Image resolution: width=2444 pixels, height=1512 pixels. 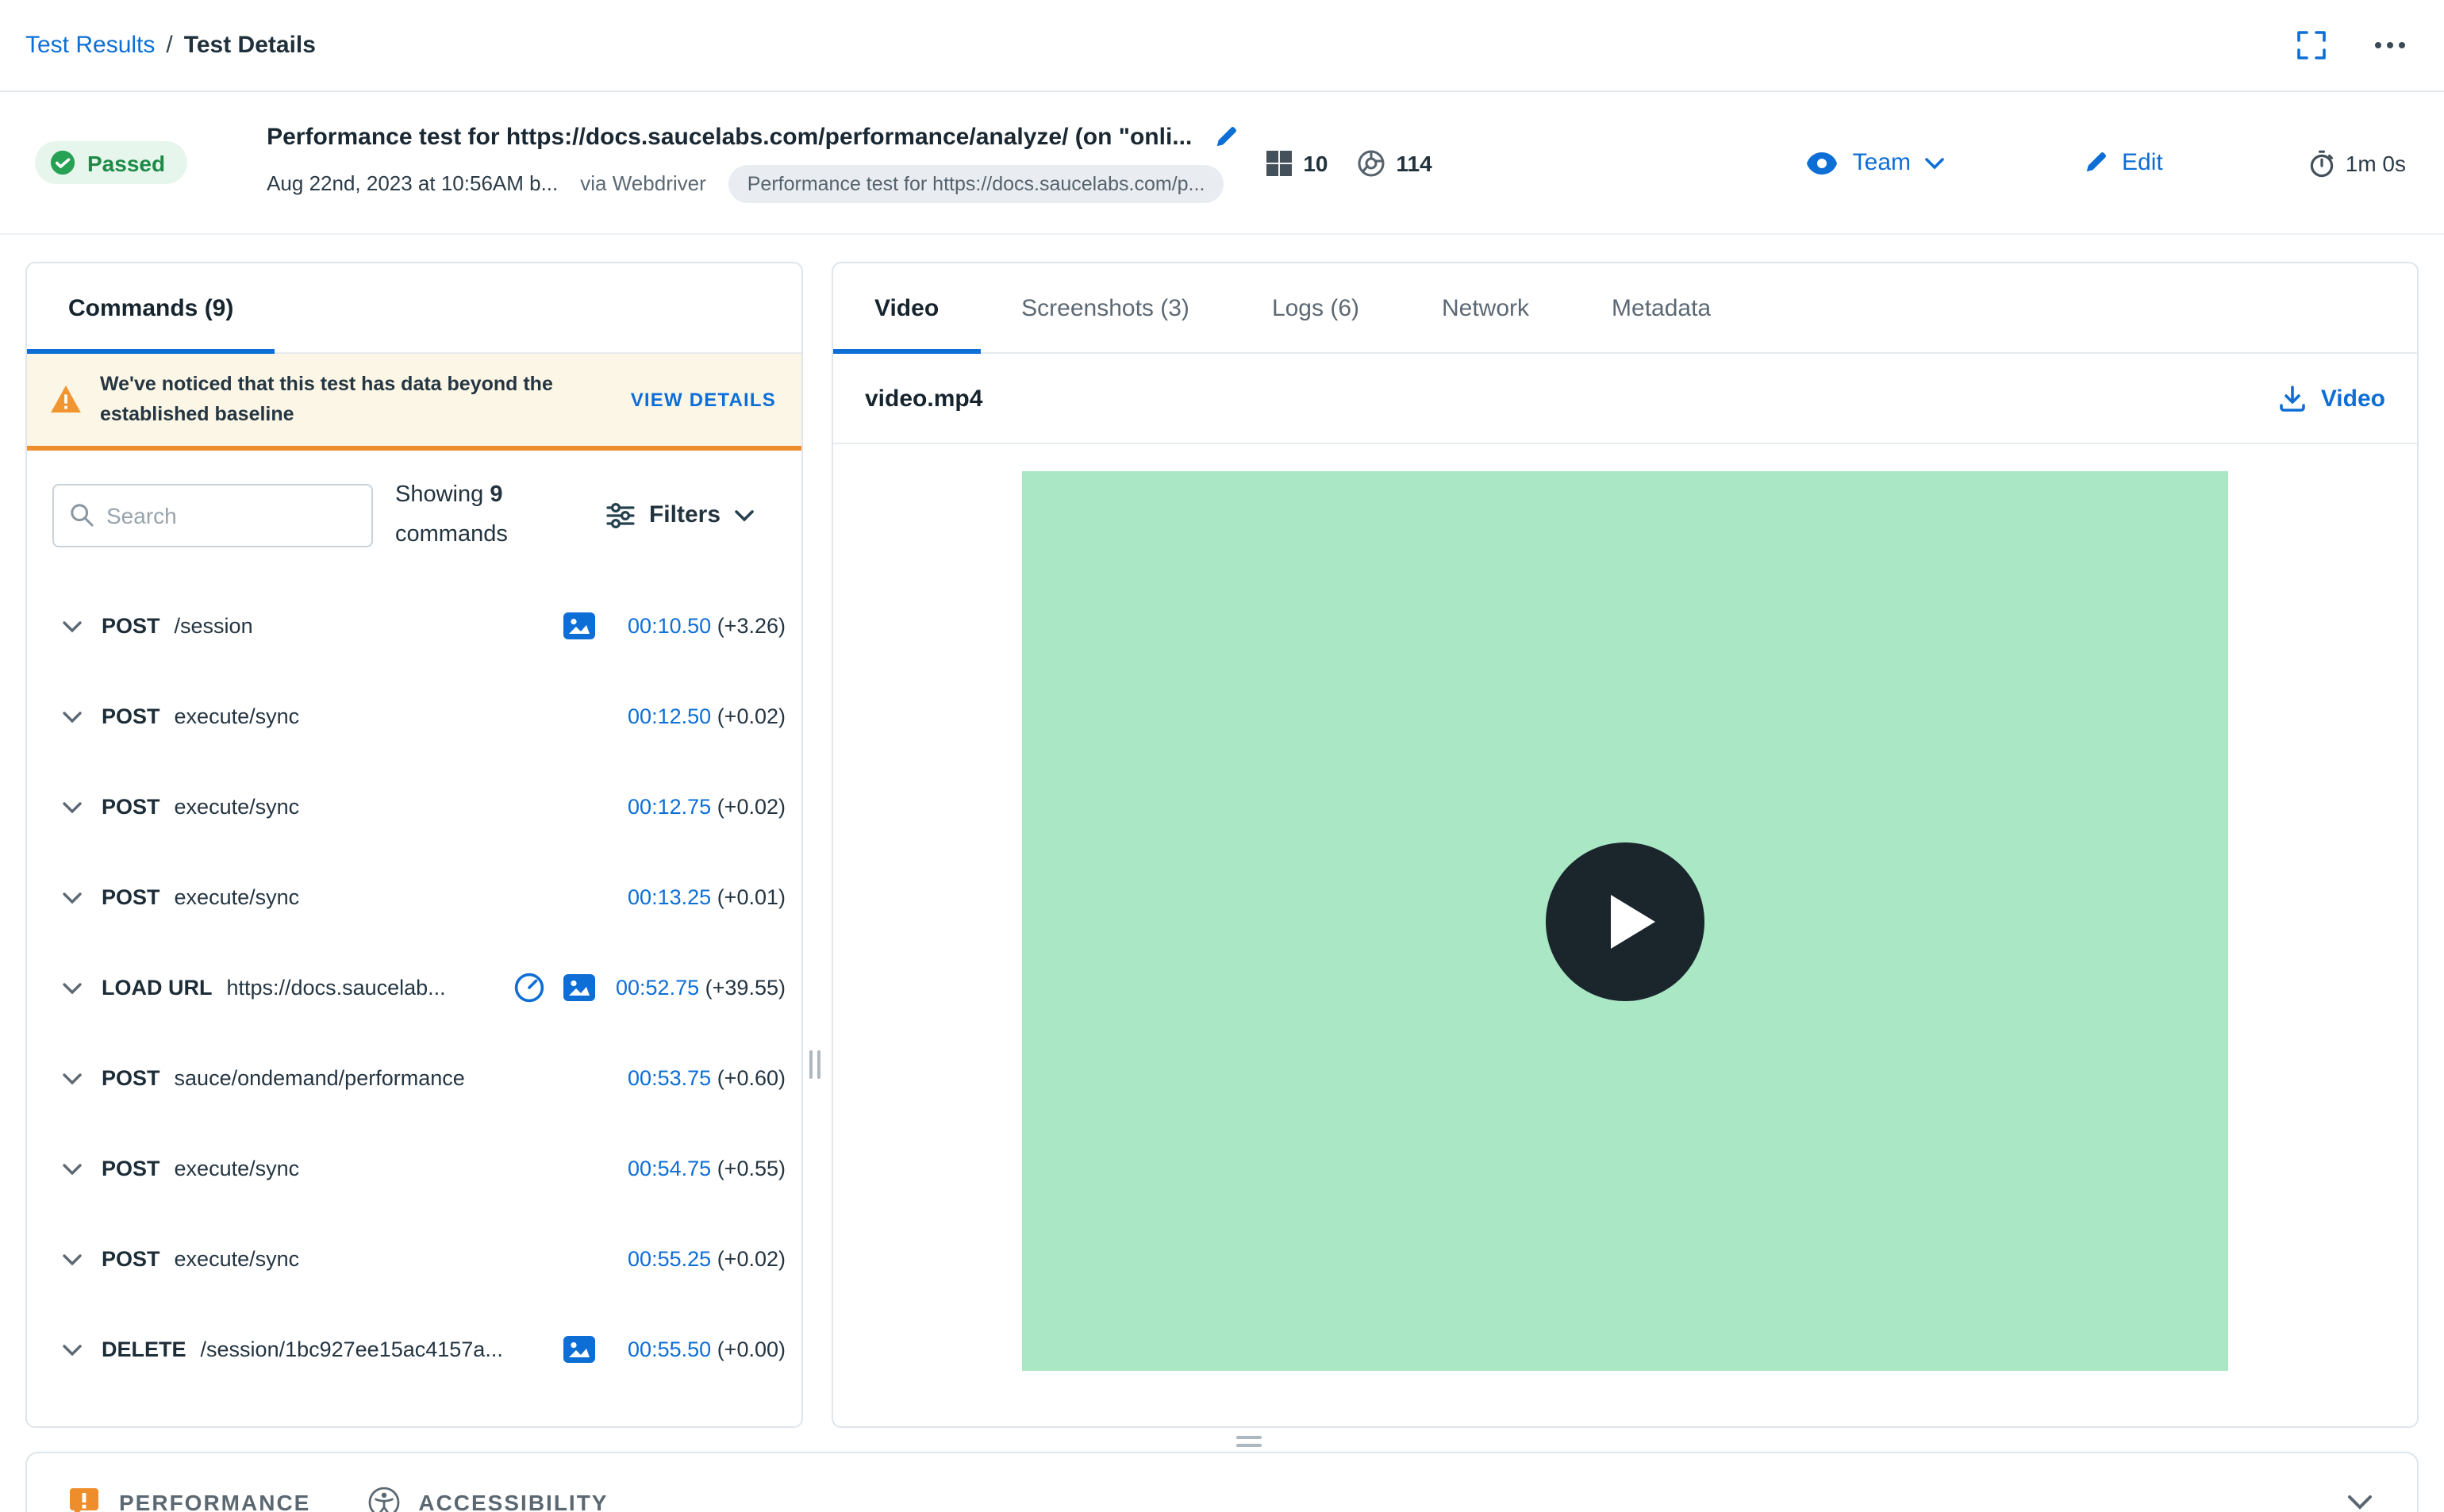 What do you see at coordinates (1823, 163) in the screenshot?
I see `eye-icon` at bounding box center [1823, 163].